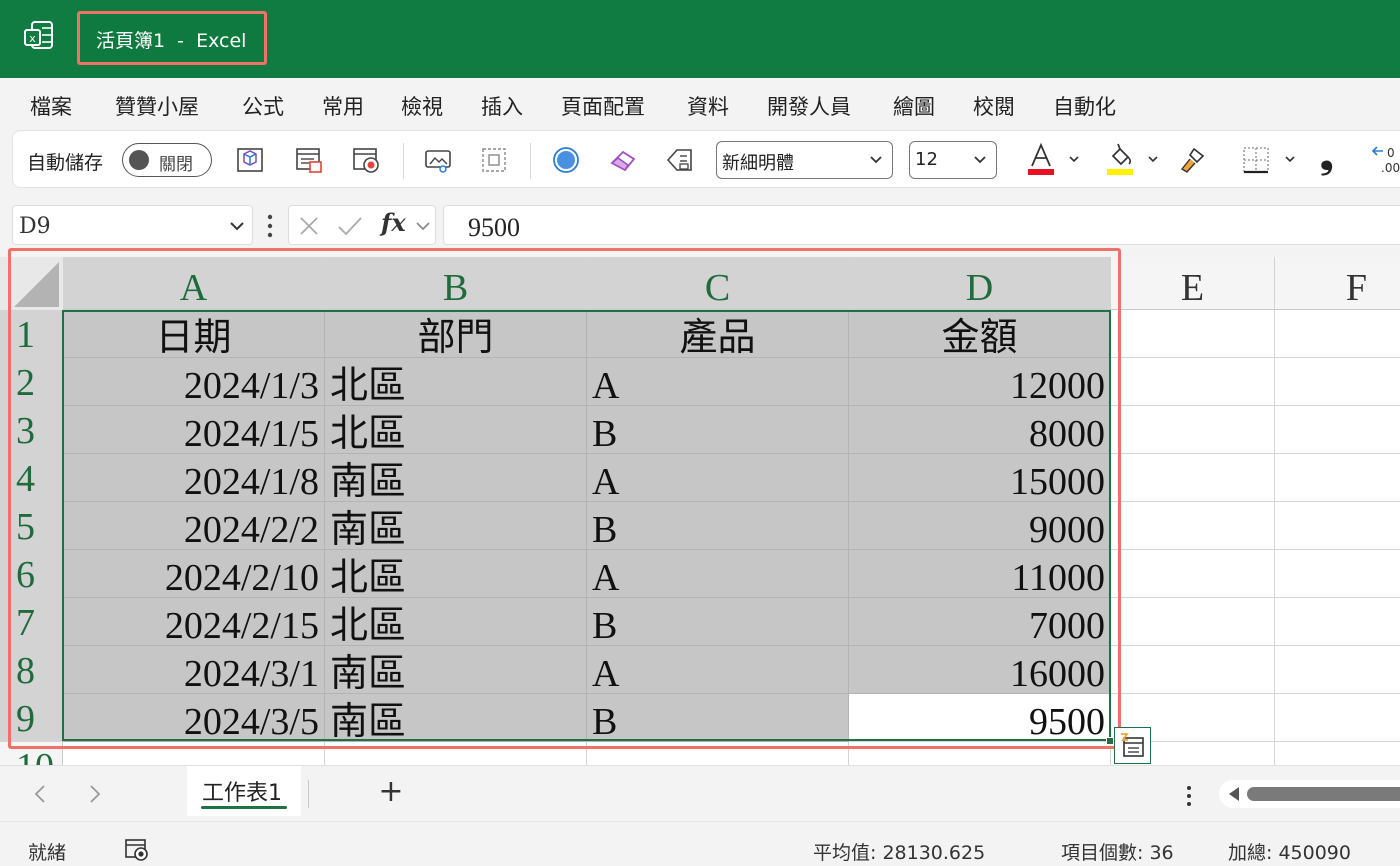 The image size is (1400, 866). I want to click on eraser-icon, so click(623, 160).